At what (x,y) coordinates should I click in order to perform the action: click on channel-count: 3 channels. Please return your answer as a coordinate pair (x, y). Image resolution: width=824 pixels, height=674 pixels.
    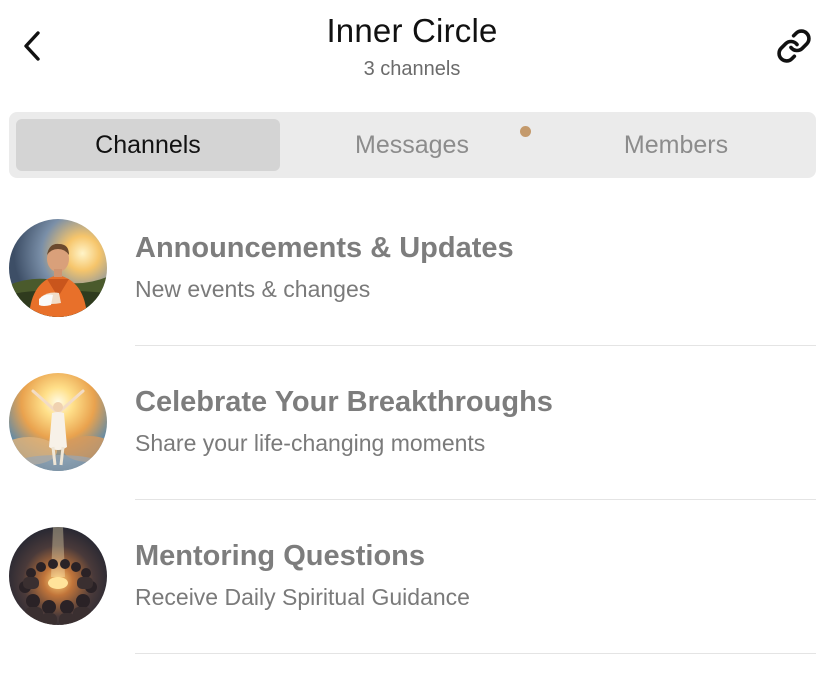
    Looking at the image, I should click on (412, 69).